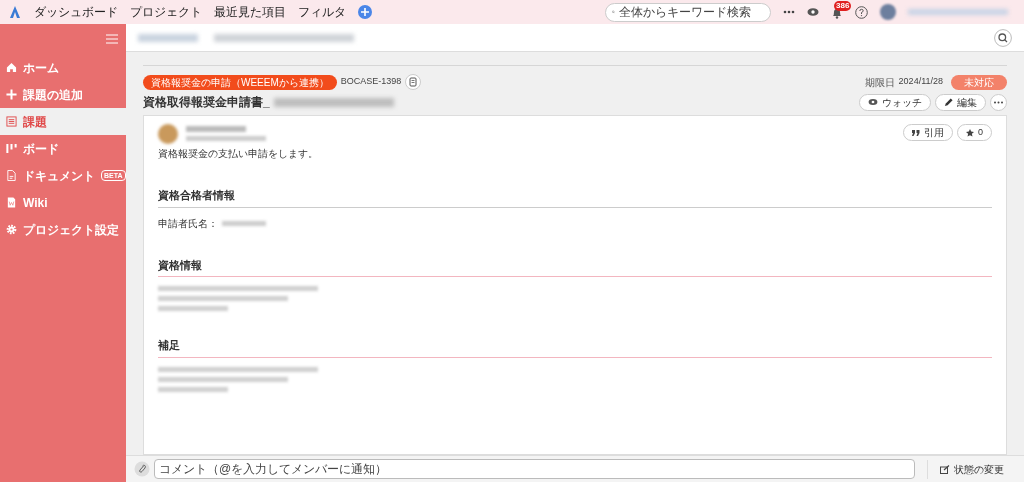  I want to click on sidebar-item: 課題, so click(63, 121).